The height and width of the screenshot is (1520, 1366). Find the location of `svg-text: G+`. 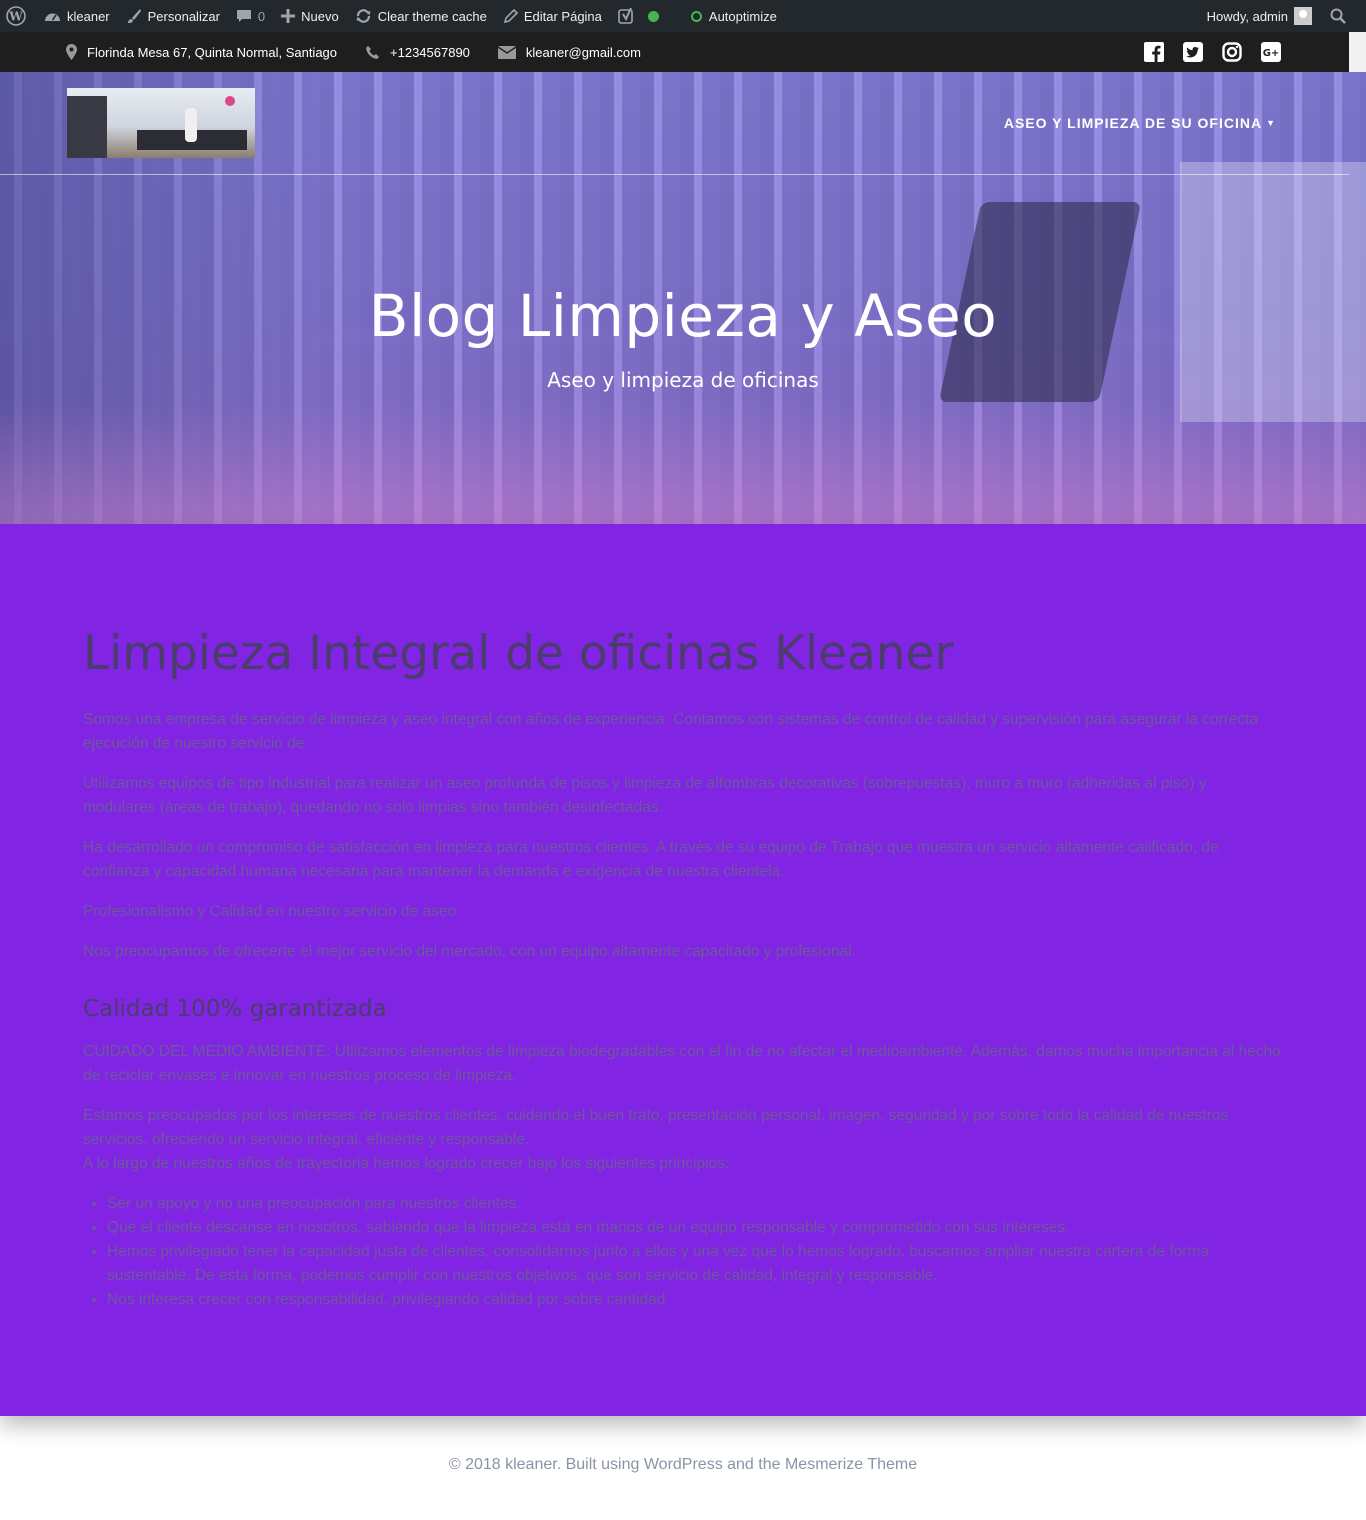

svg-text: G+ is located at coordinates (1270, 53).